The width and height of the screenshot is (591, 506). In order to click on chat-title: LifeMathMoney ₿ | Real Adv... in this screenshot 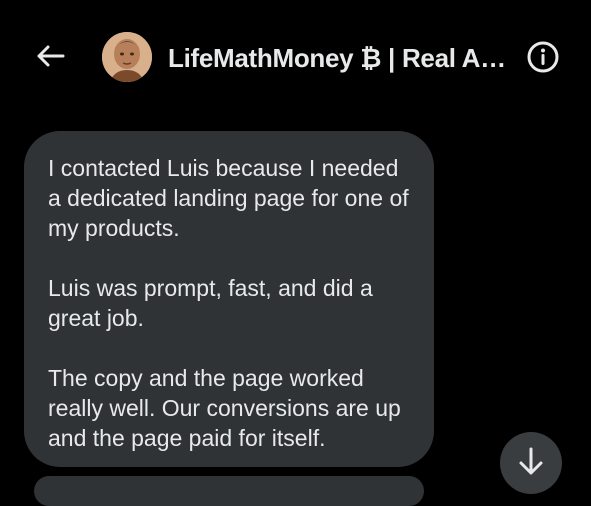, I will do `click(344, 58)`.